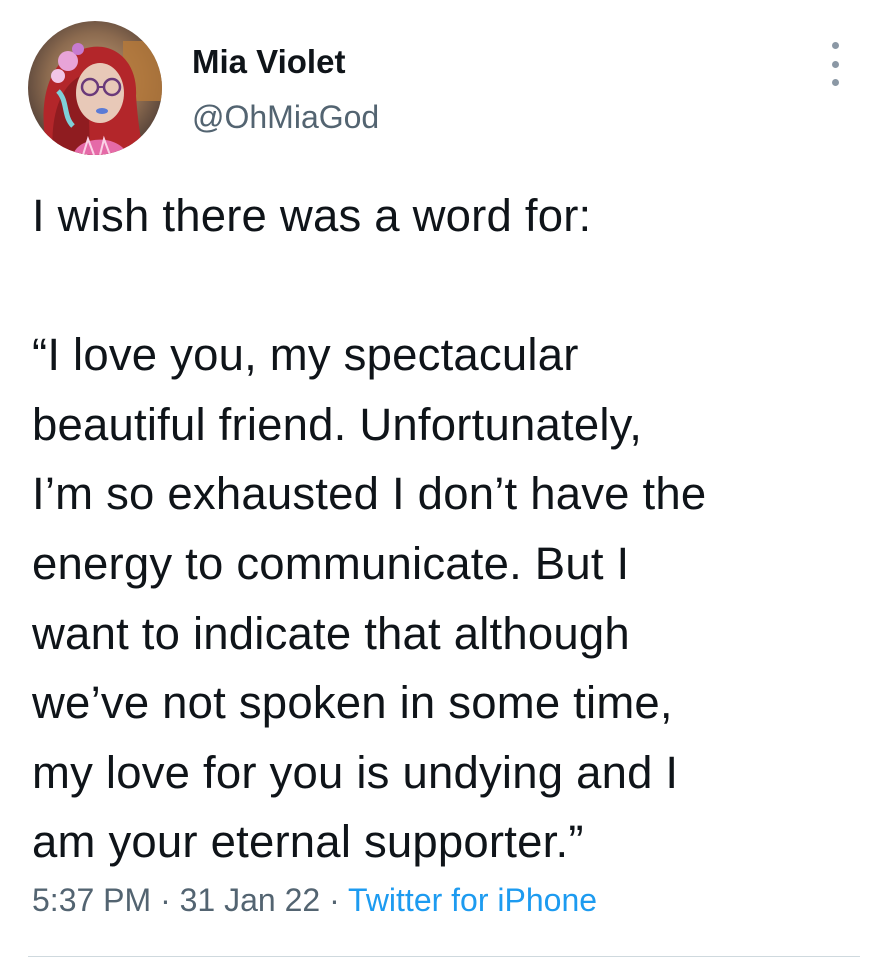 This screenshot has height=960, width=888. Describe the element at coordinates (250, 900) in the screenshot. I see `tweet-date: 31 Jan 22` at that location.